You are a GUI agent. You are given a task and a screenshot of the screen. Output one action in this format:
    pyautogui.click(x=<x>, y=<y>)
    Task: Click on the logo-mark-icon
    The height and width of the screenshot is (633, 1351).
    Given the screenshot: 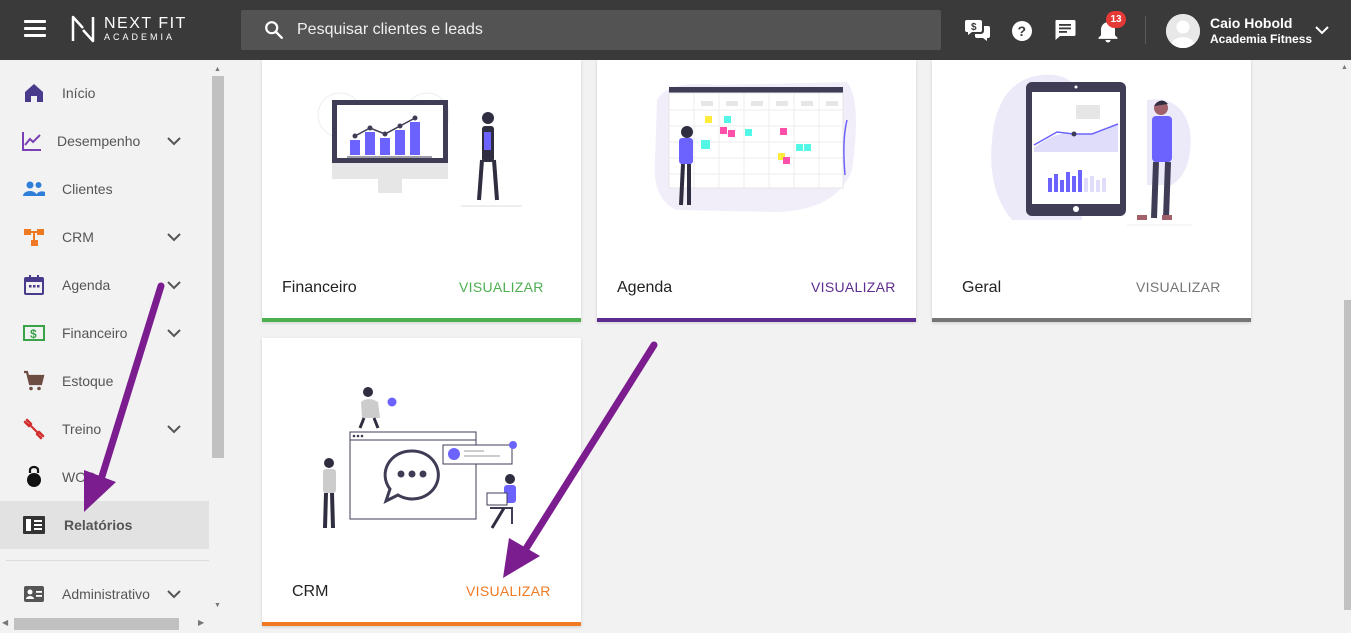 What is the action you would take?
    pyautogui.click(x=83, y=29)
    